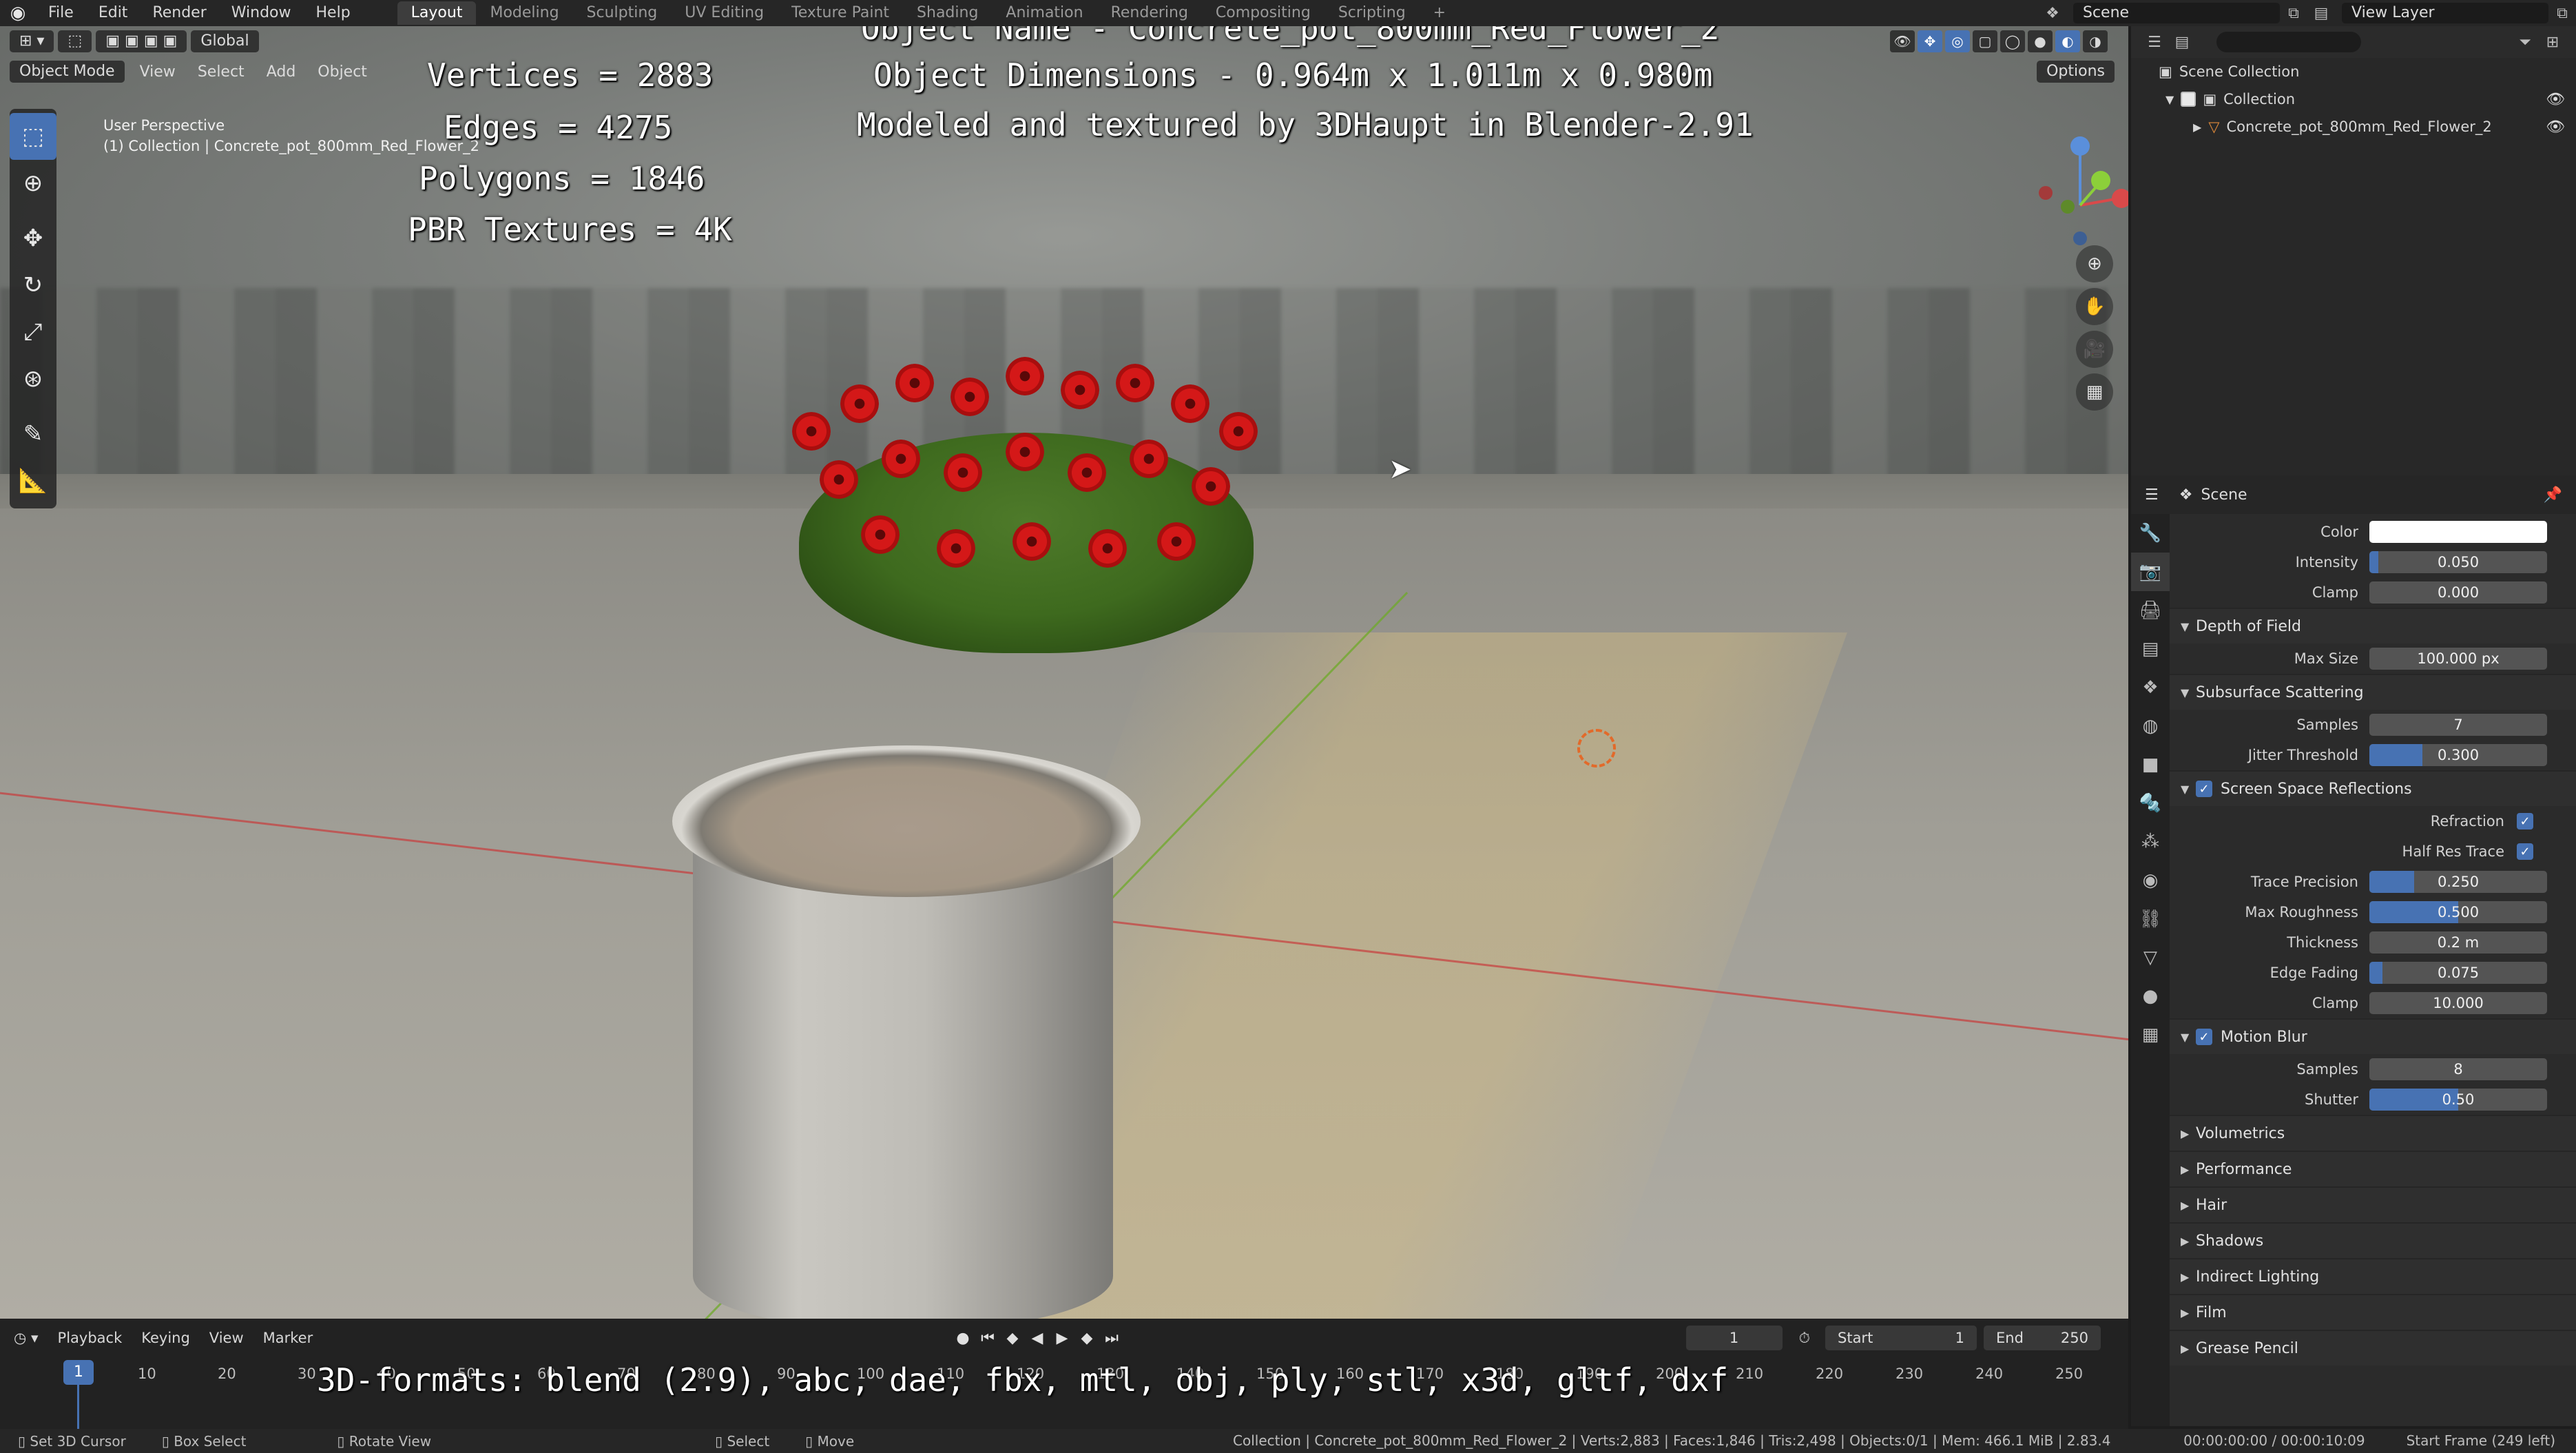  Describe the element at coordinates (27, 1338) in the screenshot. I see `timeline-editor-icon: ◷ ▾` at that location.